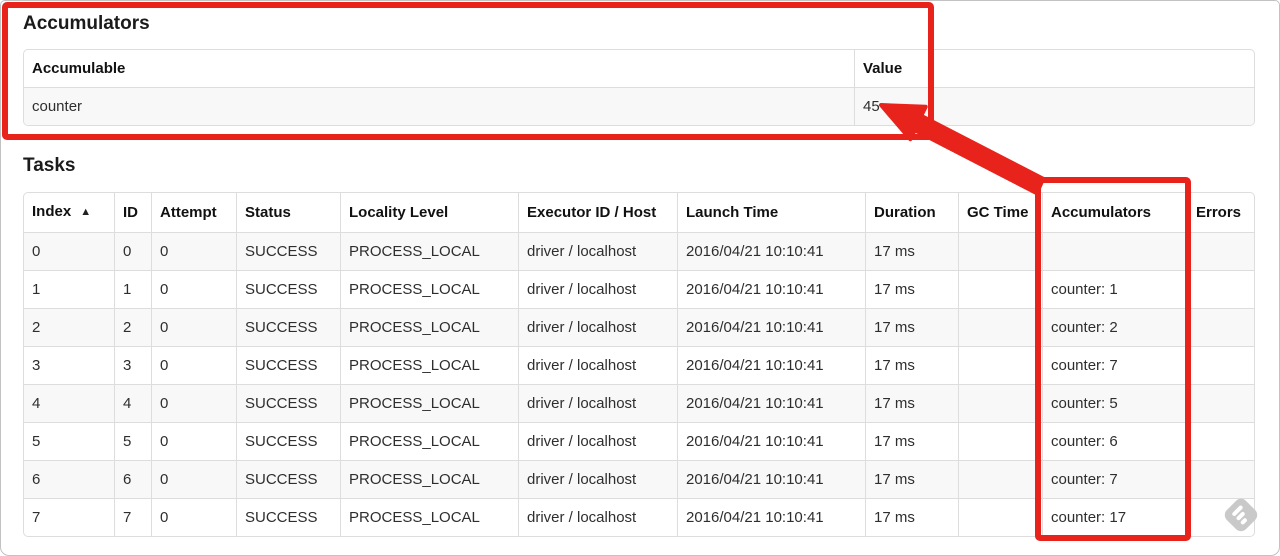 This screenshot has width=1280, height=556. I want to click on column-header-id: ID, so click(132, 212).